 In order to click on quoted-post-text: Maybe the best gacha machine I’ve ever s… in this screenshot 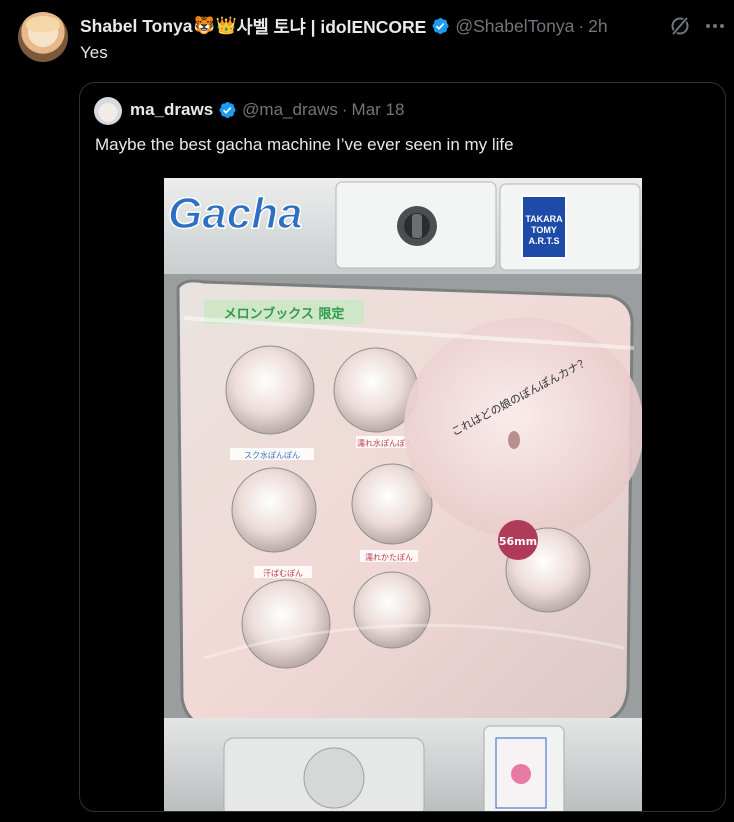, I will do `click(304, 144)`.